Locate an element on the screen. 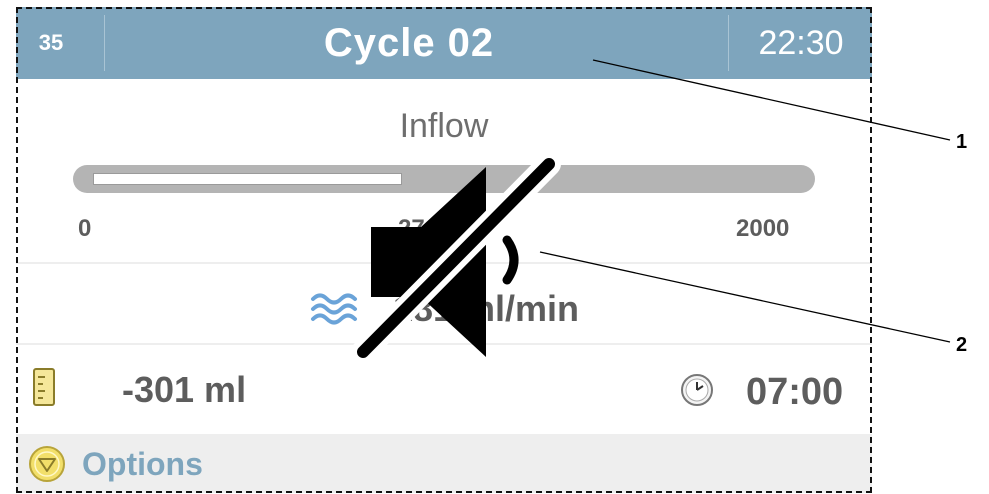 The image size is (989, 494). cycle-title: Cycle 02 is located at coordinates (409, 42).